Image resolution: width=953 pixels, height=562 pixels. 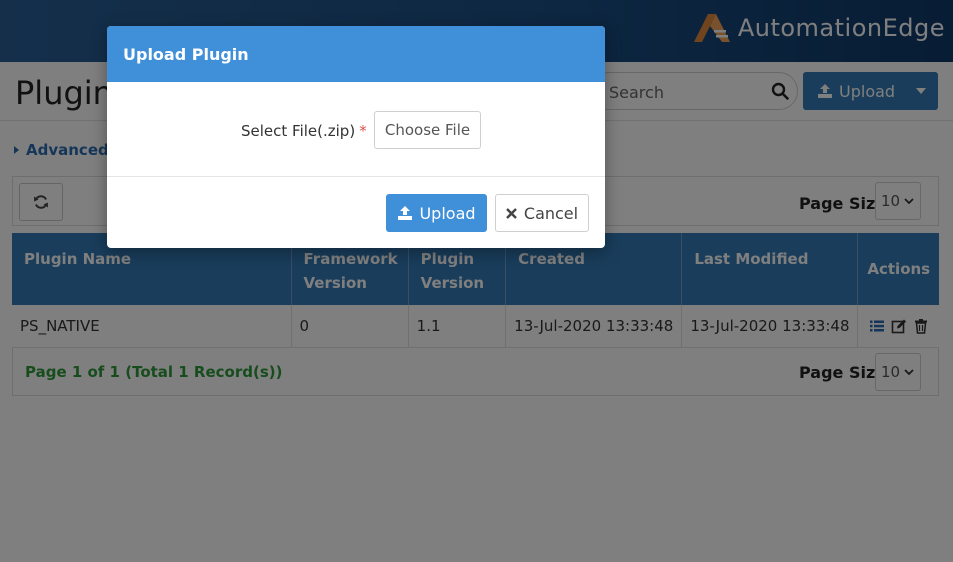 What do you see at coordinates (356, 54) in the screenshot?
I see `dialog-header: Upload Plugin` at bounding box center [356, 54].